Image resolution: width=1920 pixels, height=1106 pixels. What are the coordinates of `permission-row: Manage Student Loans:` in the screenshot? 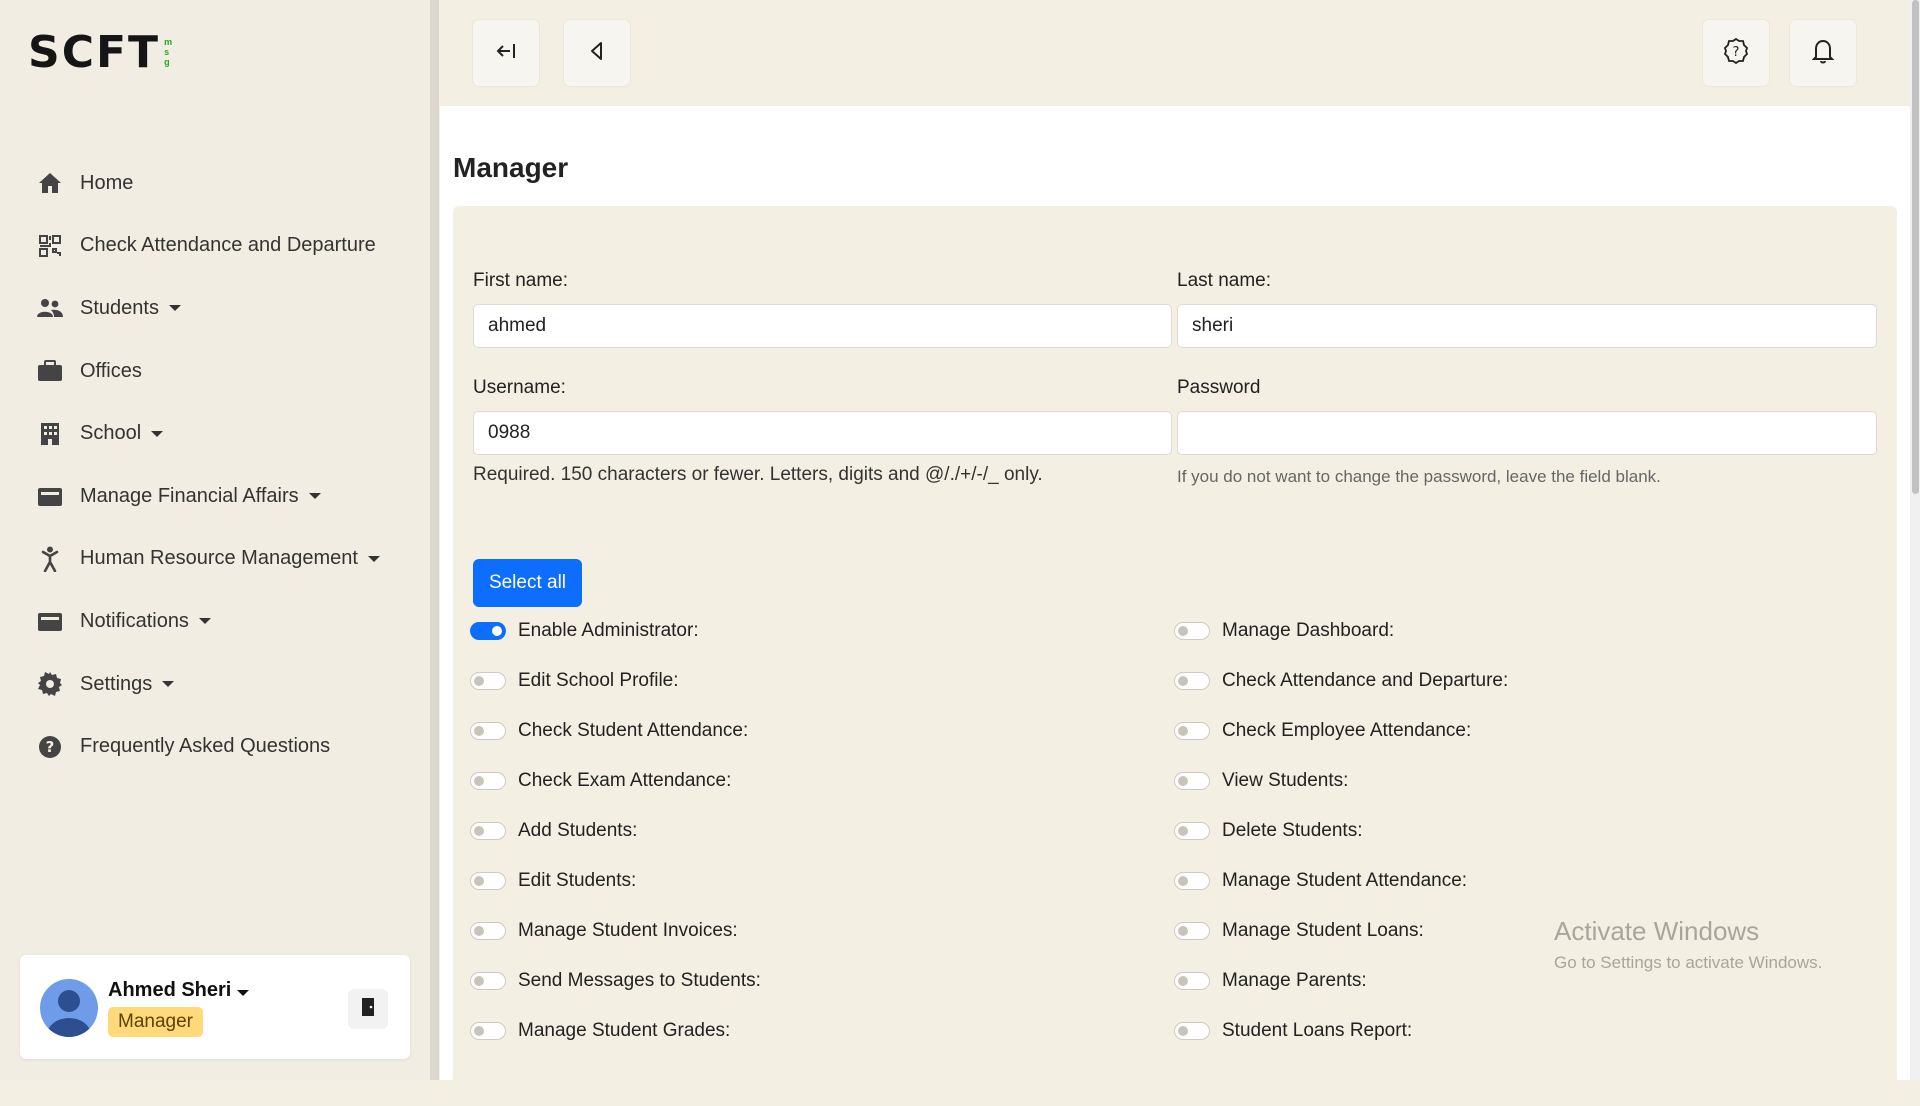 It's located at (1299, 931).